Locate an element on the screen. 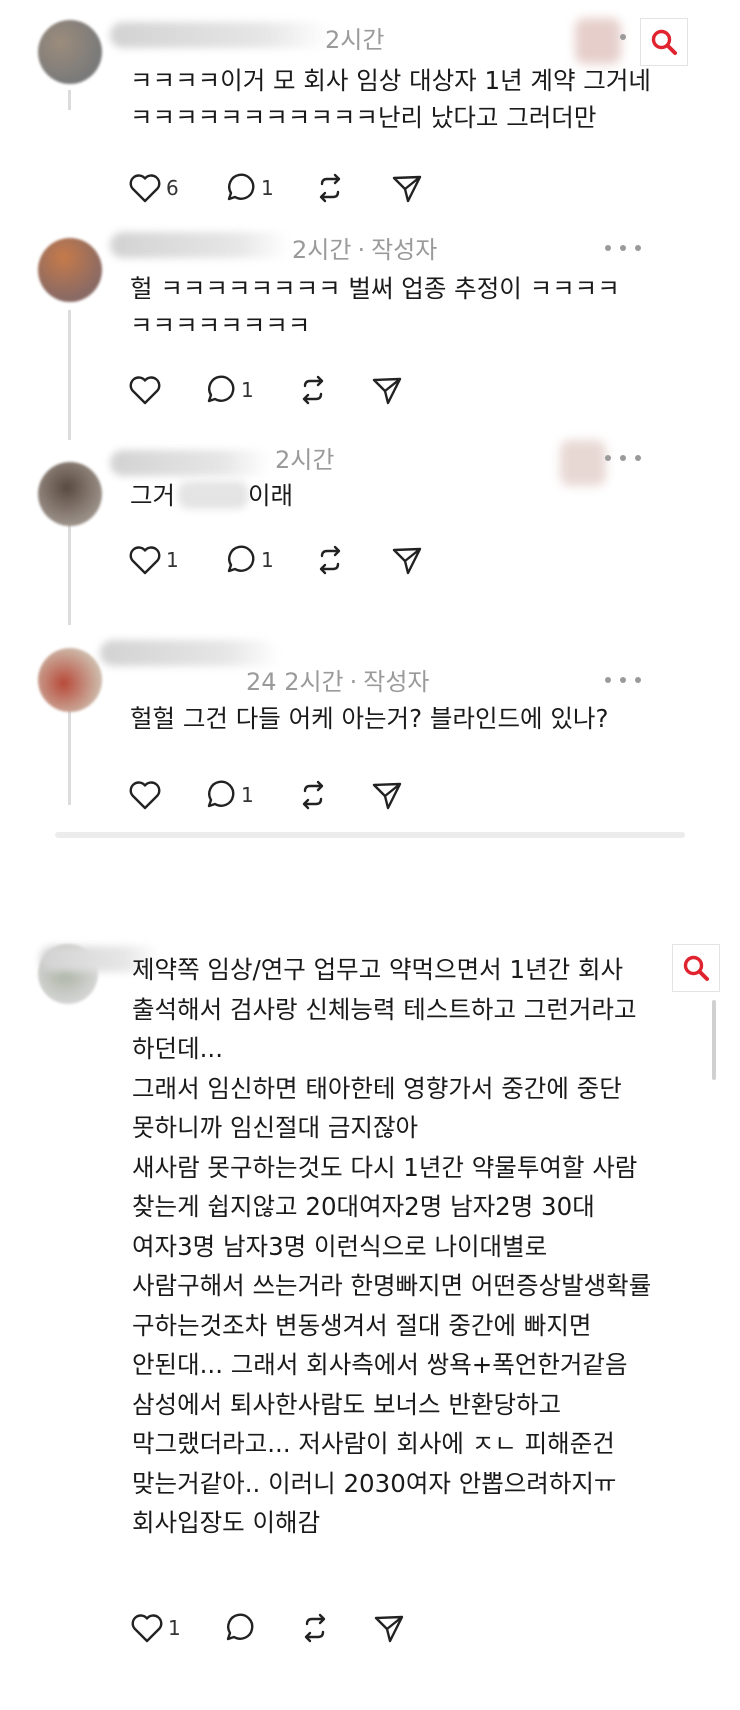 The image size is (740, 1710). comment-meta: 24 2시간 · 작성자 is located at coordinates (338, 682).